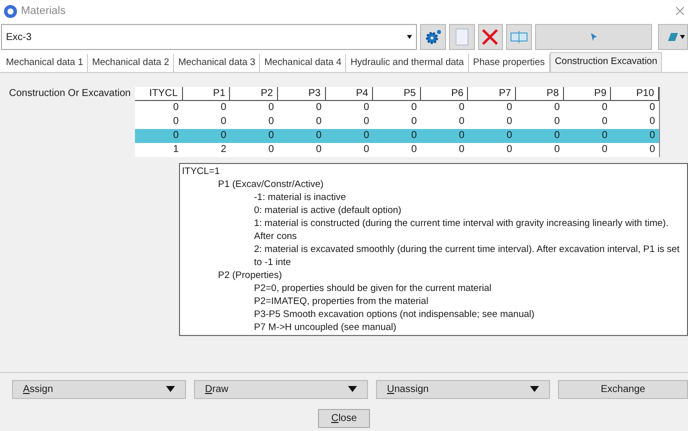 The height and width of the screenshot is (431, 688). I want to click on column-header: P3, so click(302, 93).